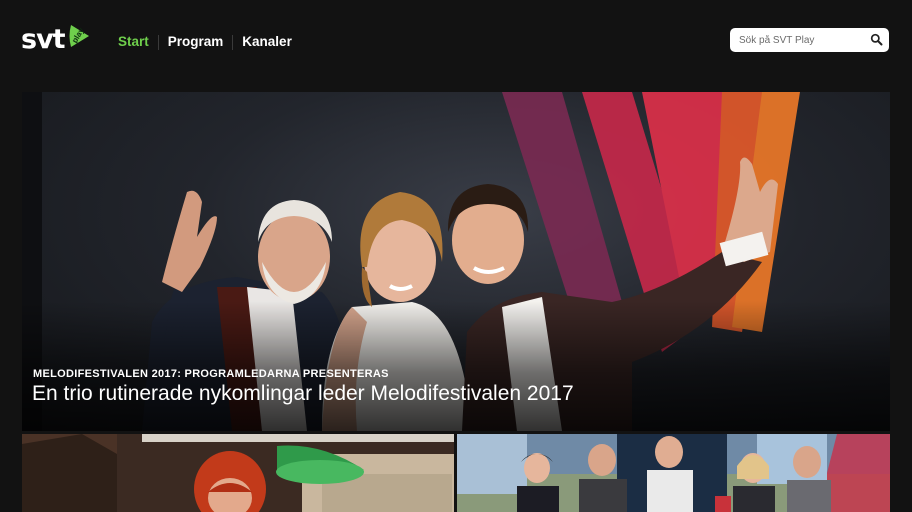 This screenshot has height=512, width=912. I want to click on search-icon, so click(876, 39).